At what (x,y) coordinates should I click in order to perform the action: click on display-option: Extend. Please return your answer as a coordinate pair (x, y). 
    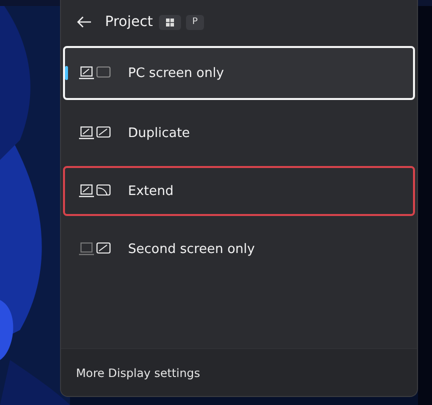
    Looking at the image, I should click on (239, 191).